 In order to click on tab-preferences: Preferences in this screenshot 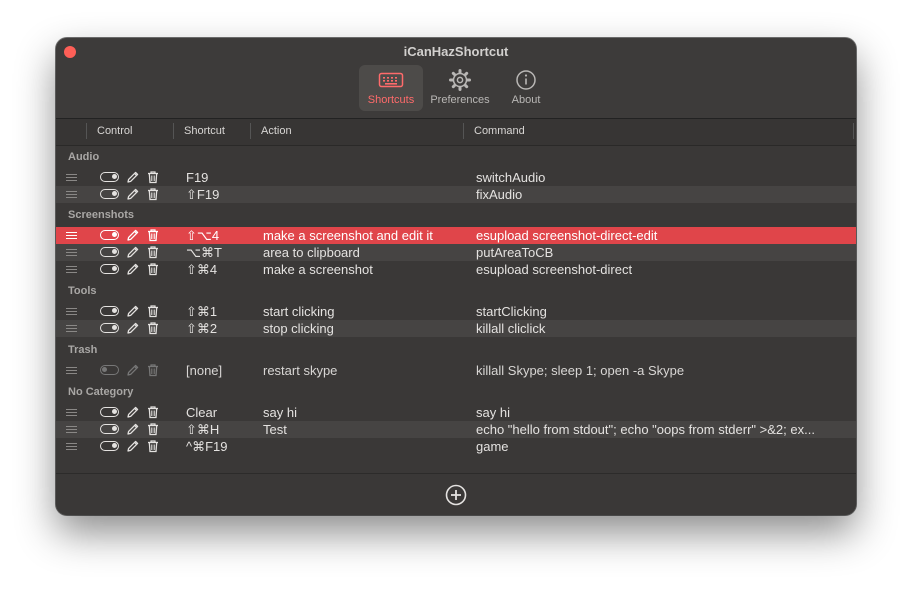, I will do `click(460, 88)`.